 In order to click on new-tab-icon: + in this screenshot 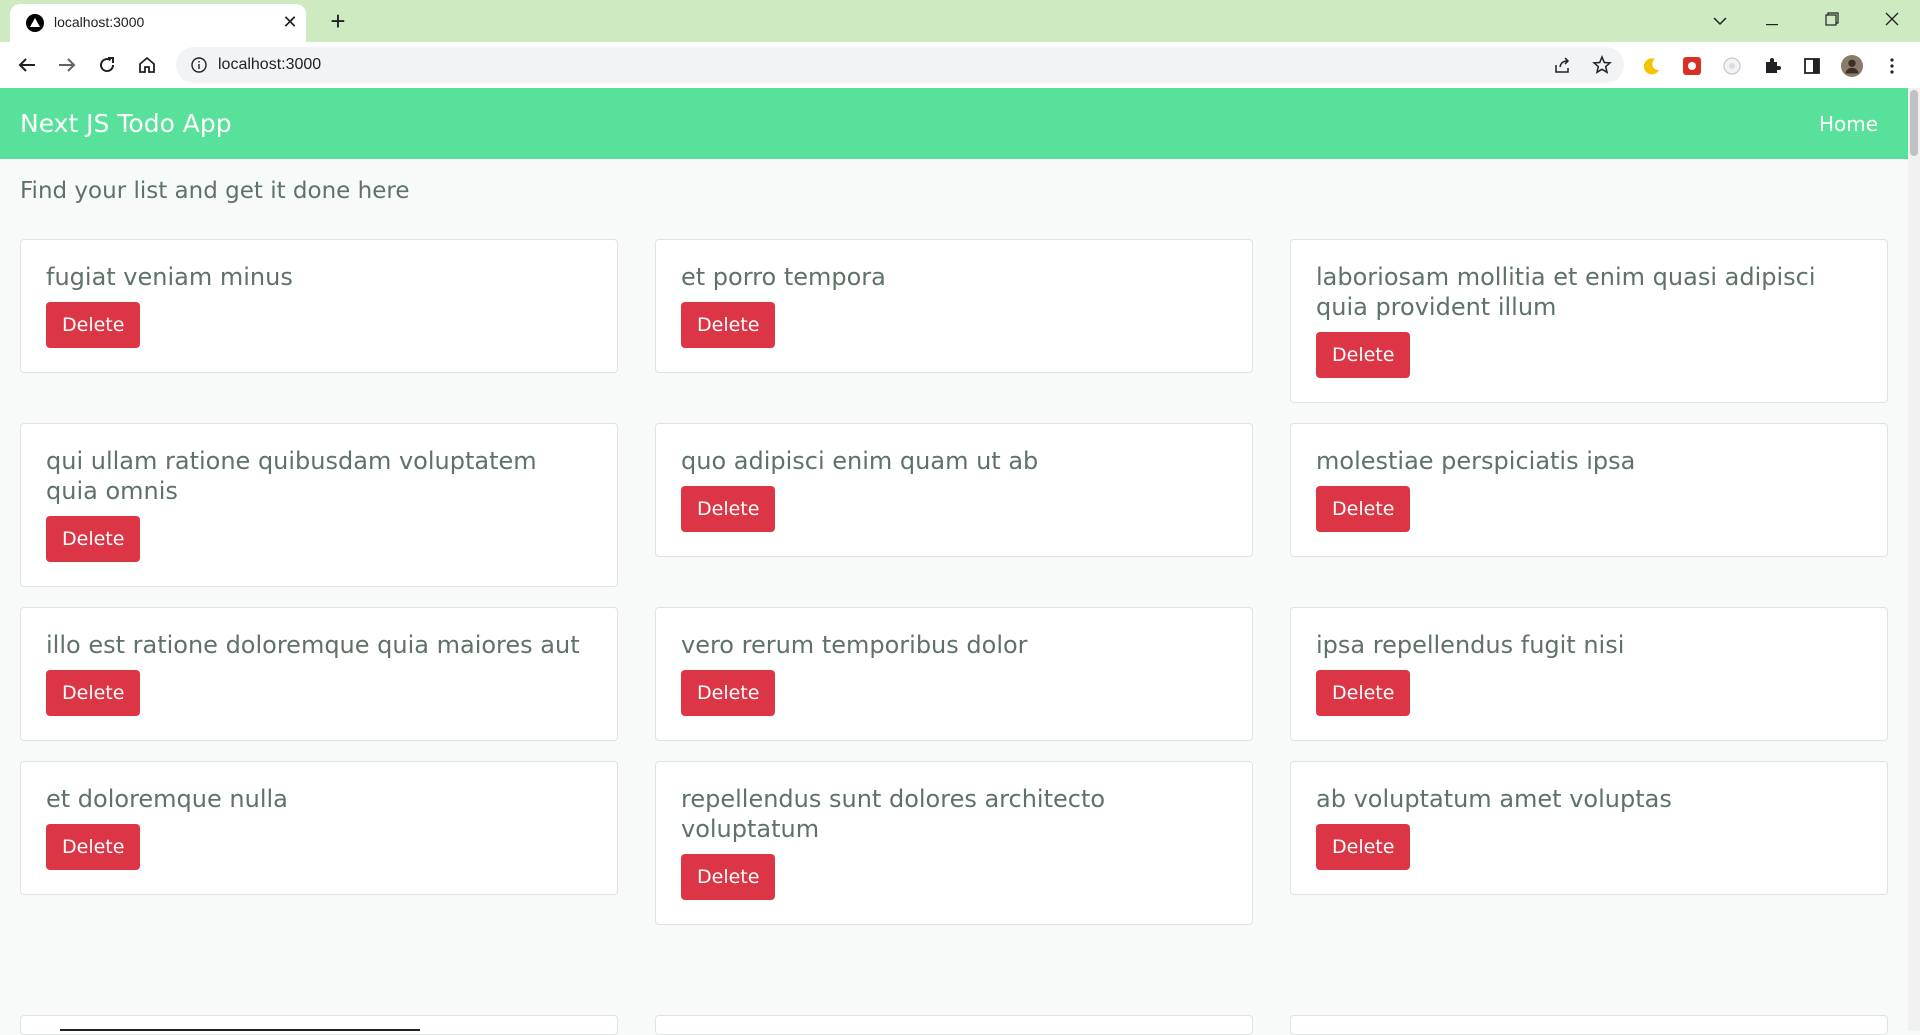, I will do `click(338, 22)`.